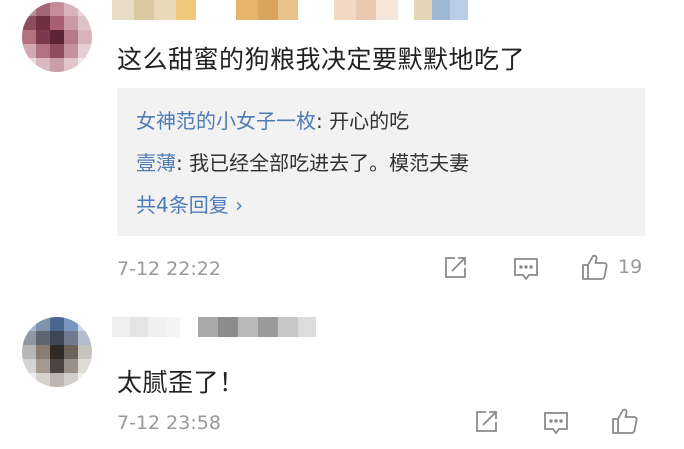 The image size is (684, 449). Describe the element at coordinates (321, 59) in the screenshot. I see `comment-text: 这么甜蜜的狗粮我决定要默默地吃了` at that location.